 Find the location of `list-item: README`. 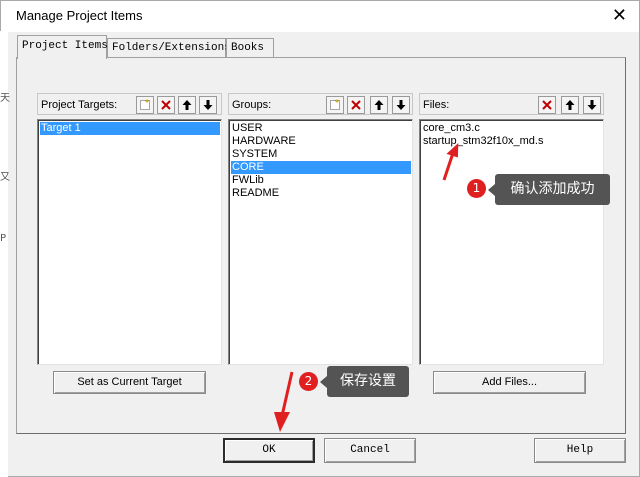

list-item: README is located at coordinates (255, 193).